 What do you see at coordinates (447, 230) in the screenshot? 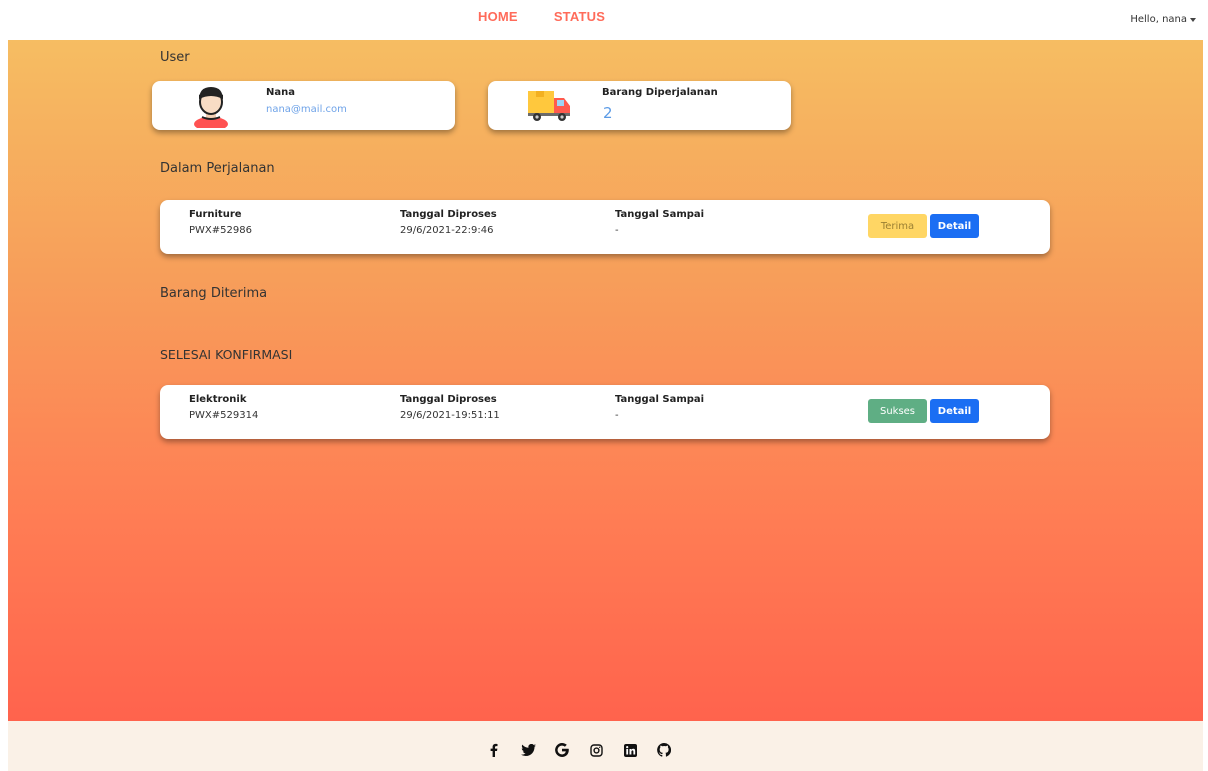
I see `processed-date: 29/6/2021-22:9:46` at bounding box center [447, 230].